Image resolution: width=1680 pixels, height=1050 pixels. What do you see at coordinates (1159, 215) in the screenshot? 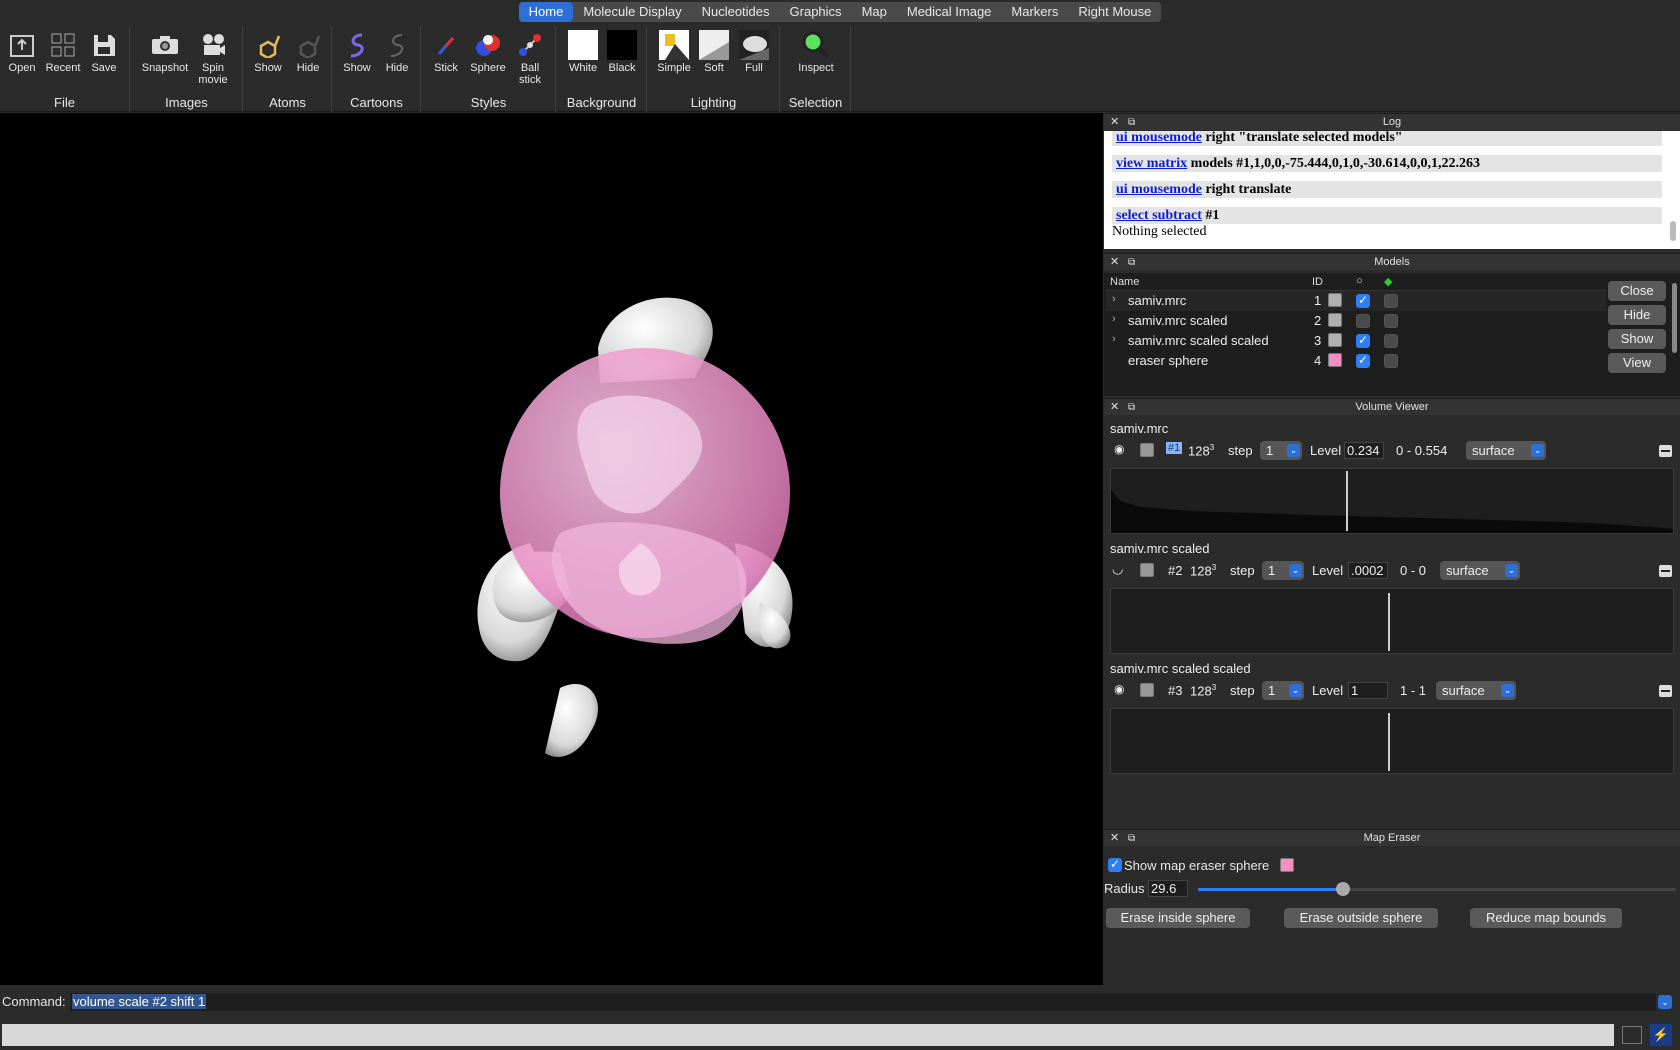
I see `log-command-link: select subtract` at bounding box center [1159, 215].